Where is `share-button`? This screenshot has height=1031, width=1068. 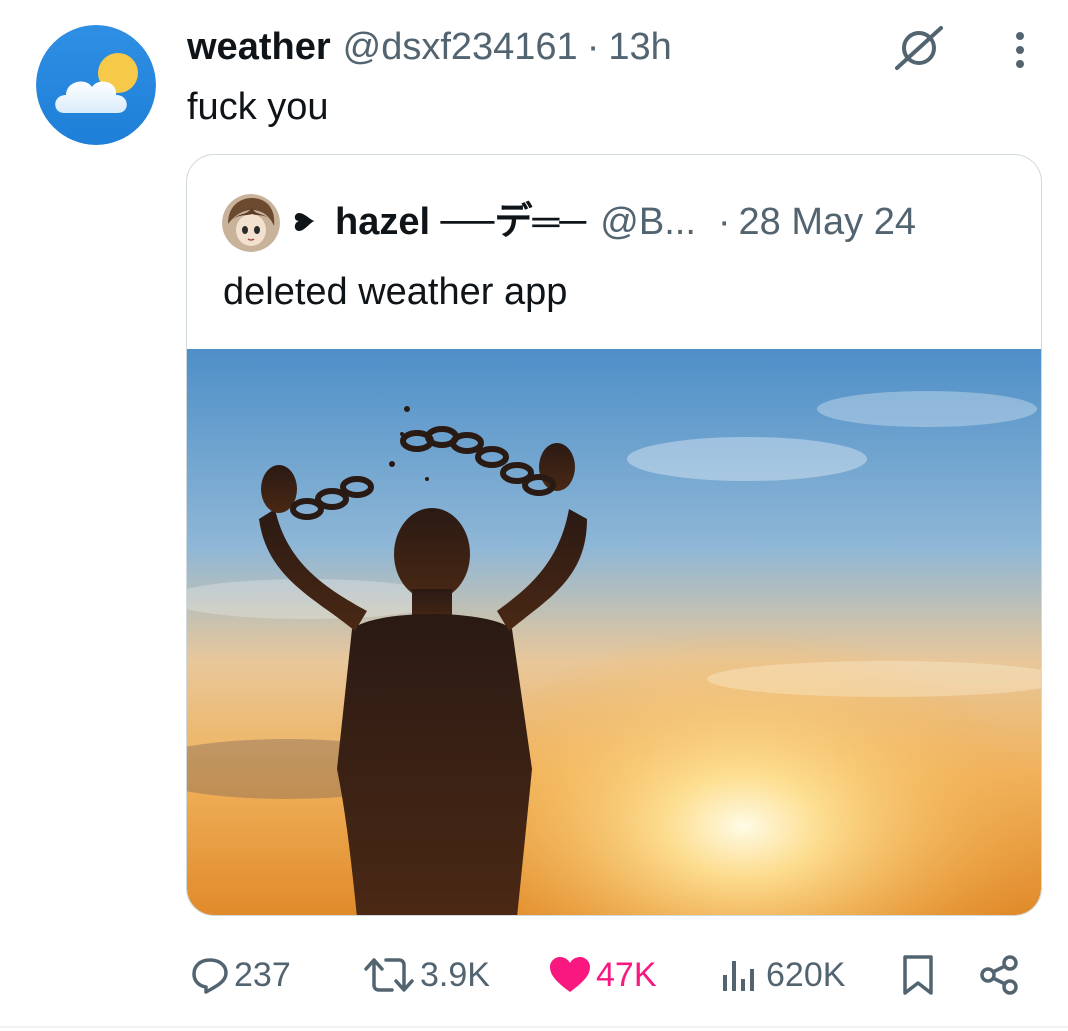
share-button is located at coordinates (1001, 975).